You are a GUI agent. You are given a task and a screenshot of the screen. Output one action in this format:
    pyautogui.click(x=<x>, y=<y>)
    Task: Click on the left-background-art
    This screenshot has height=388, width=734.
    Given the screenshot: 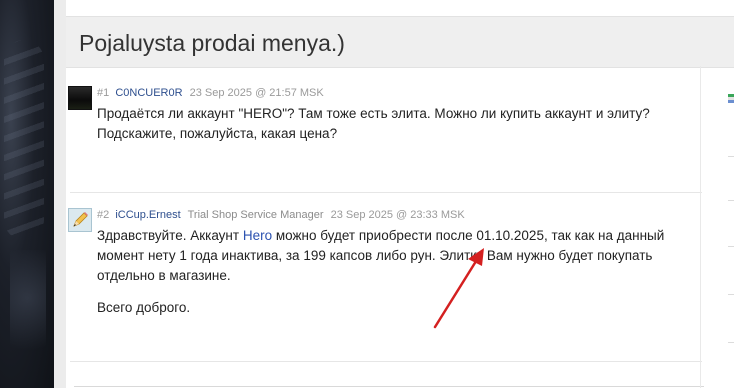 What is the action you would take?
    pyautogui.click(x=27, y=194)
    